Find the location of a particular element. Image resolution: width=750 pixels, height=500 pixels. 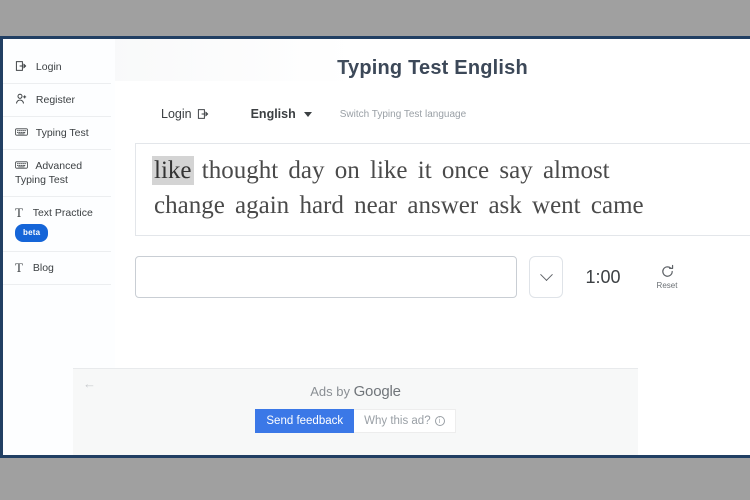

typing-input is located at coordinates (326, 277).